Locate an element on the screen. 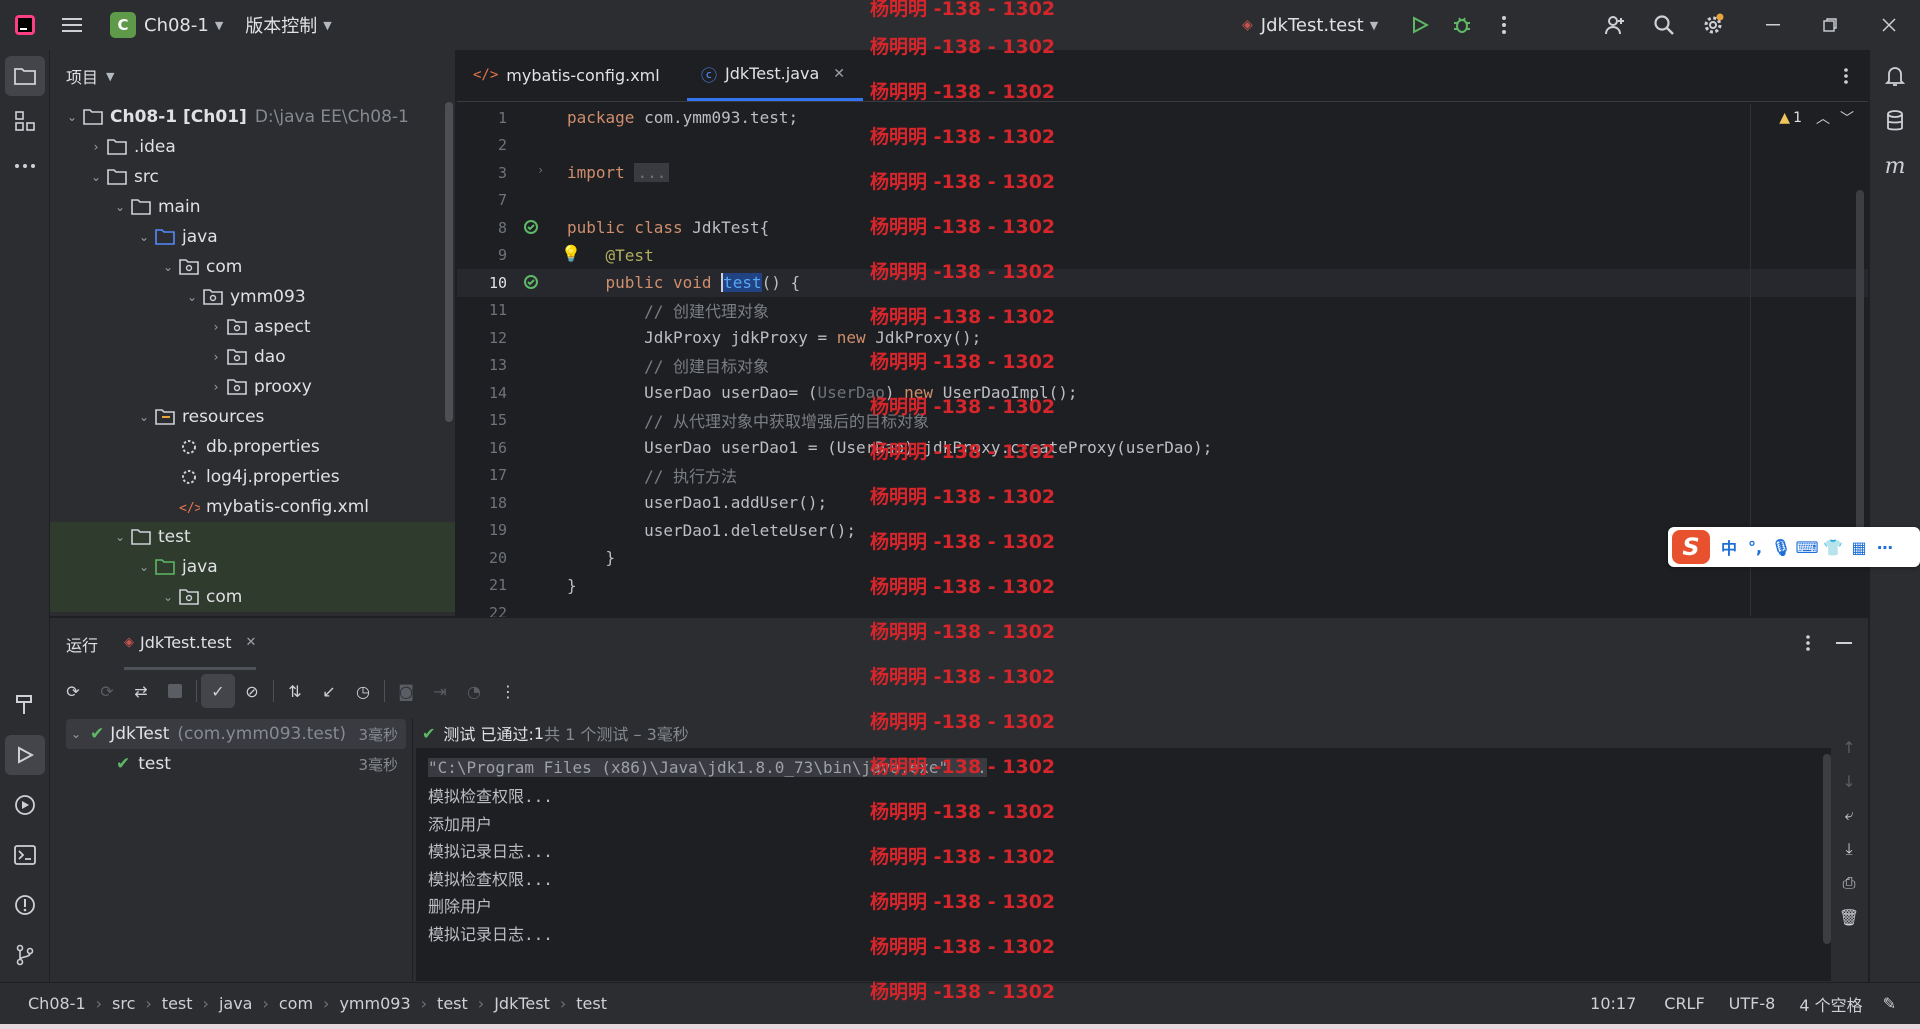 Image resolution: width=1920 pixels, height=1029 pixels. keyboard-icon: ⌨ is located at coordinates (1807, 547).